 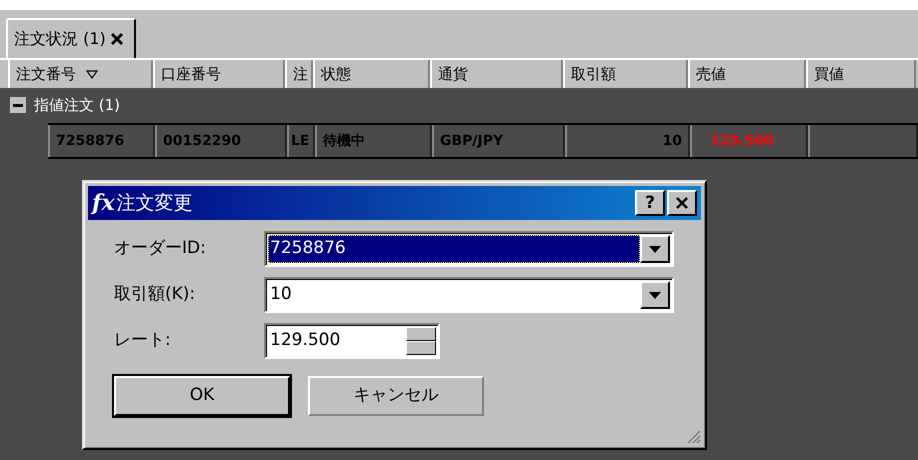 I want to click on table-cell: GBP/JPY, so click(x=498, y=141).